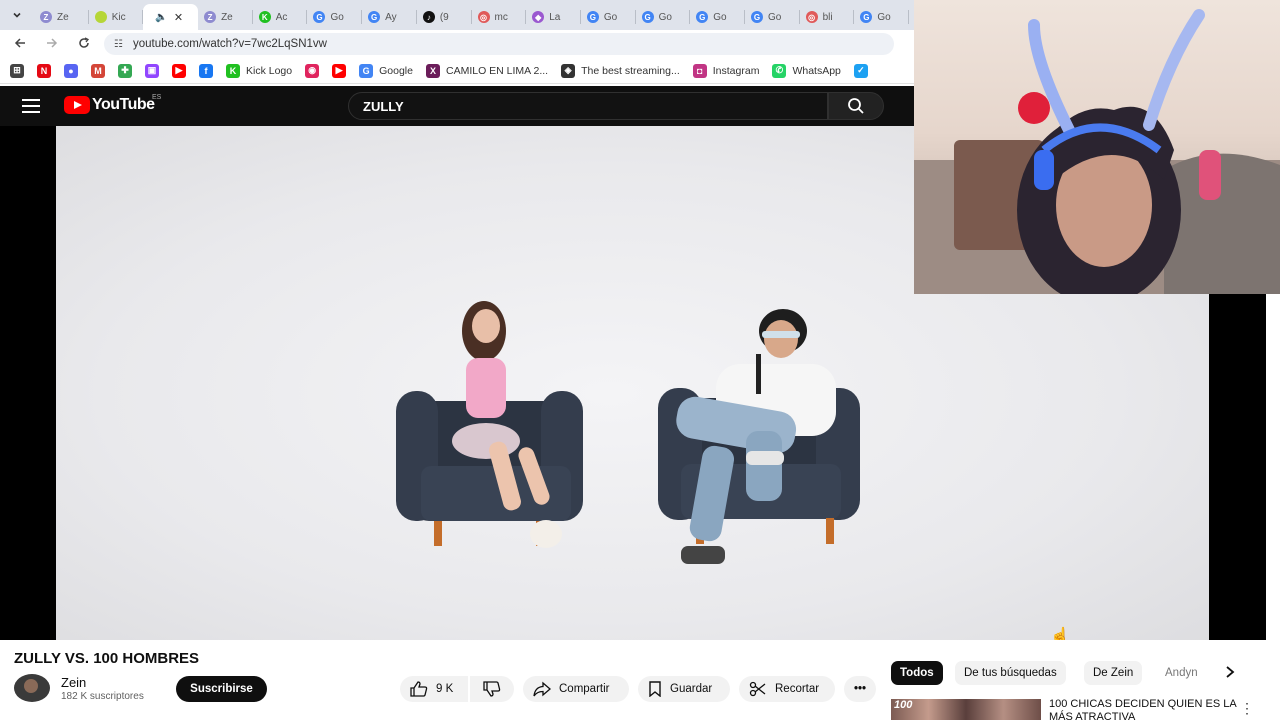  I want to click on youtube-logo: YouTube ES, so click(112, 104).